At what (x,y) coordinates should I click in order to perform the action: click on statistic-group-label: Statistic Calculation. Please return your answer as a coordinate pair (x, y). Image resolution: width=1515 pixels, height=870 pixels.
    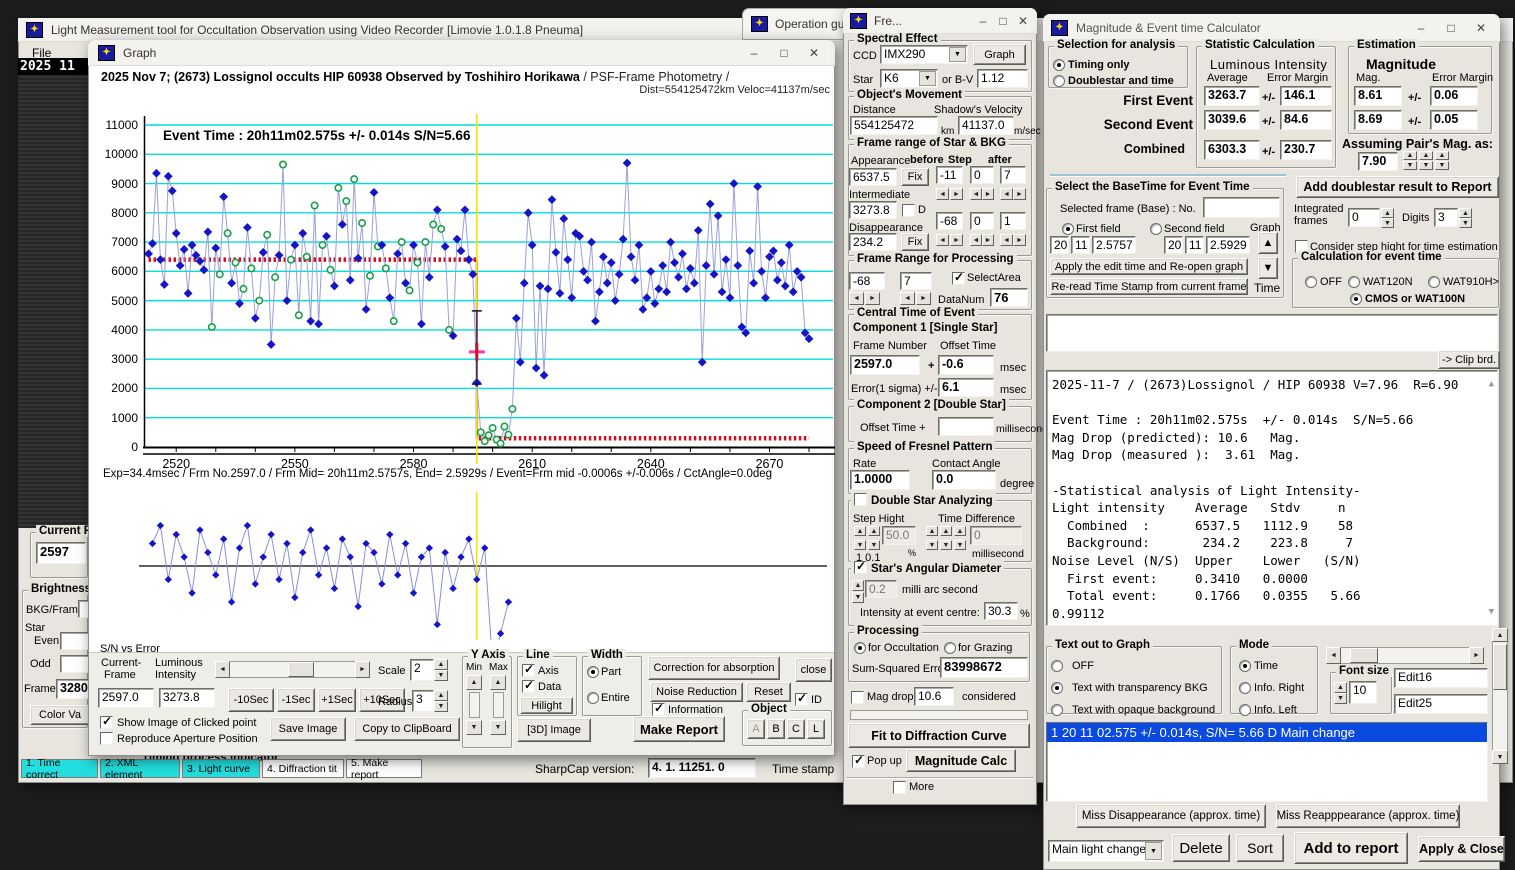
    Looking at the image, I should click on (1260, 45).